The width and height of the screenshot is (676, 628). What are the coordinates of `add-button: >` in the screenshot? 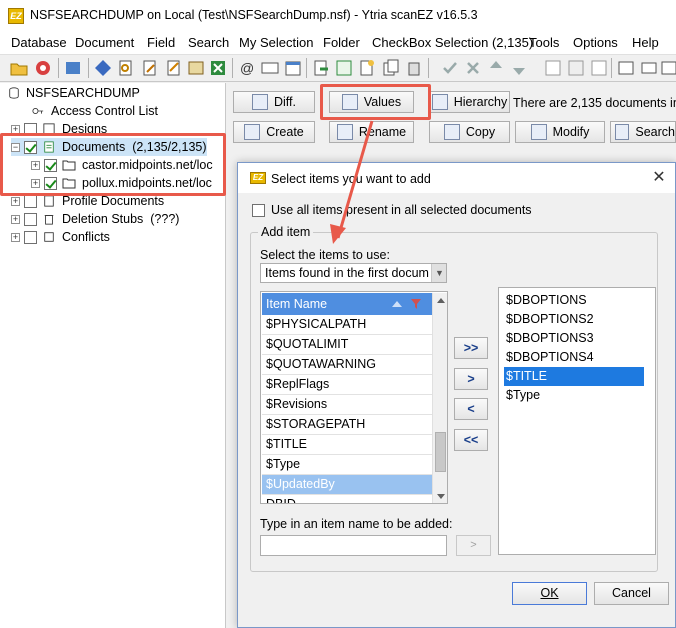 It's located at (471, 379).